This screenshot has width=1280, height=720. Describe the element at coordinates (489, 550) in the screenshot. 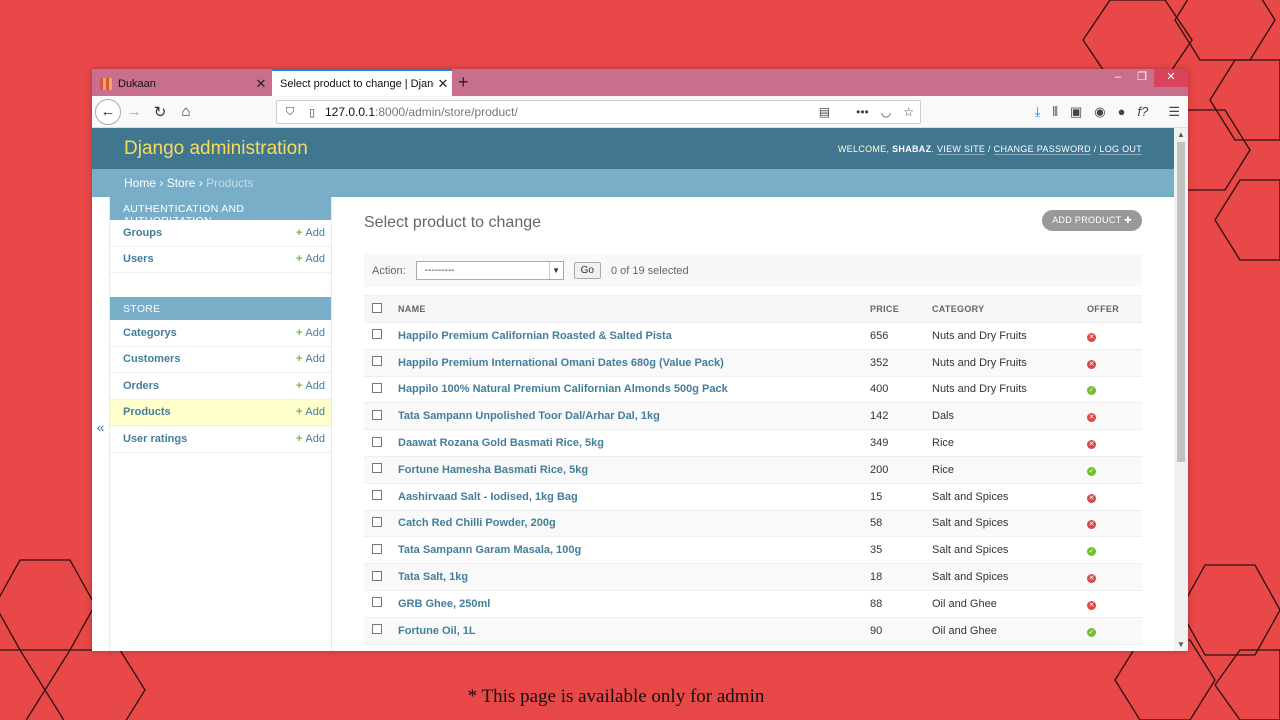

I see `product-link: Tata Sampann Garam Masala, 100g` at that location.